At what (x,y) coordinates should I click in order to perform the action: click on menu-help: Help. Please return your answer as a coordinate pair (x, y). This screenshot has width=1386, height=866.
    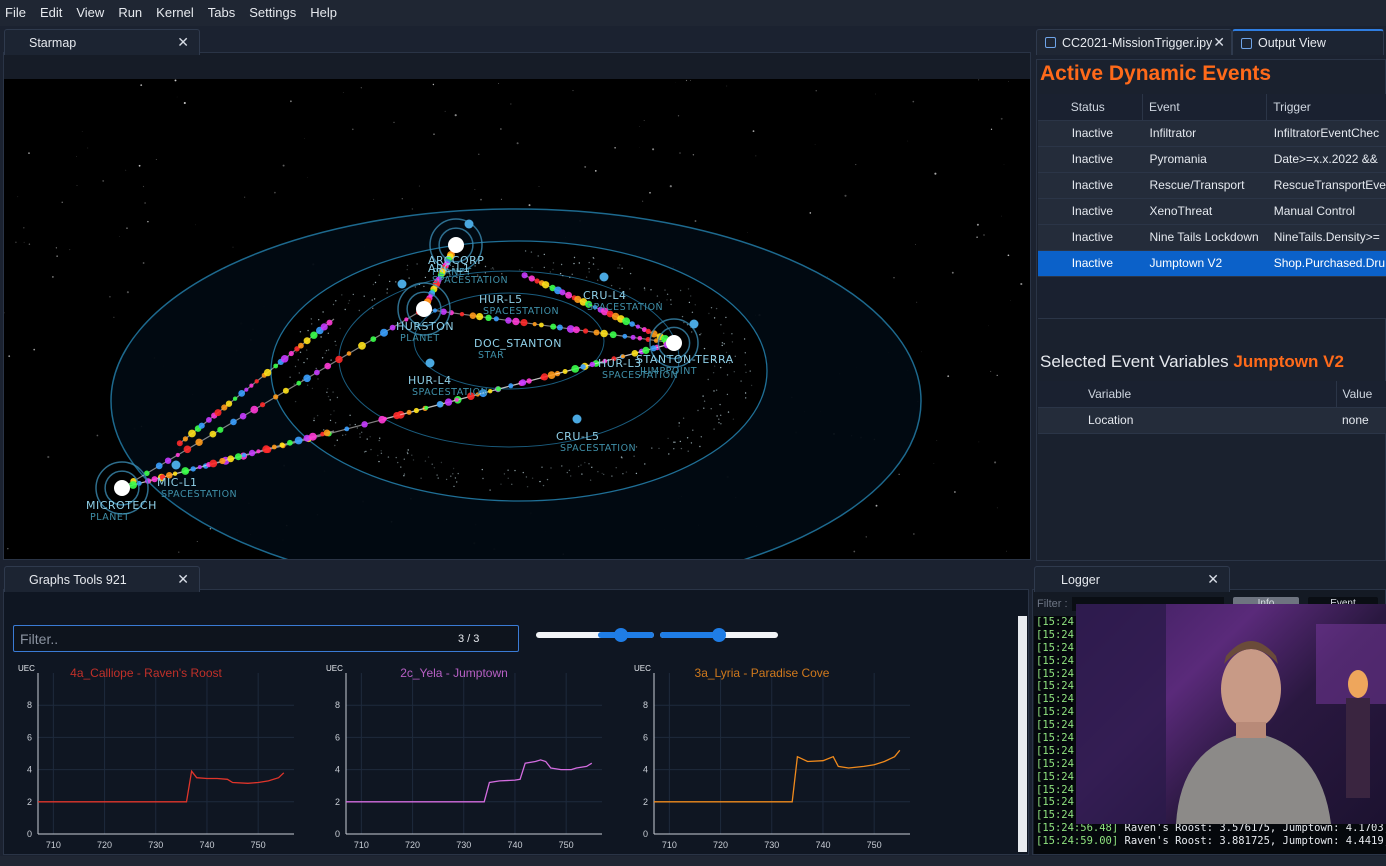
    Looking at the image, I should click on (323, 13).